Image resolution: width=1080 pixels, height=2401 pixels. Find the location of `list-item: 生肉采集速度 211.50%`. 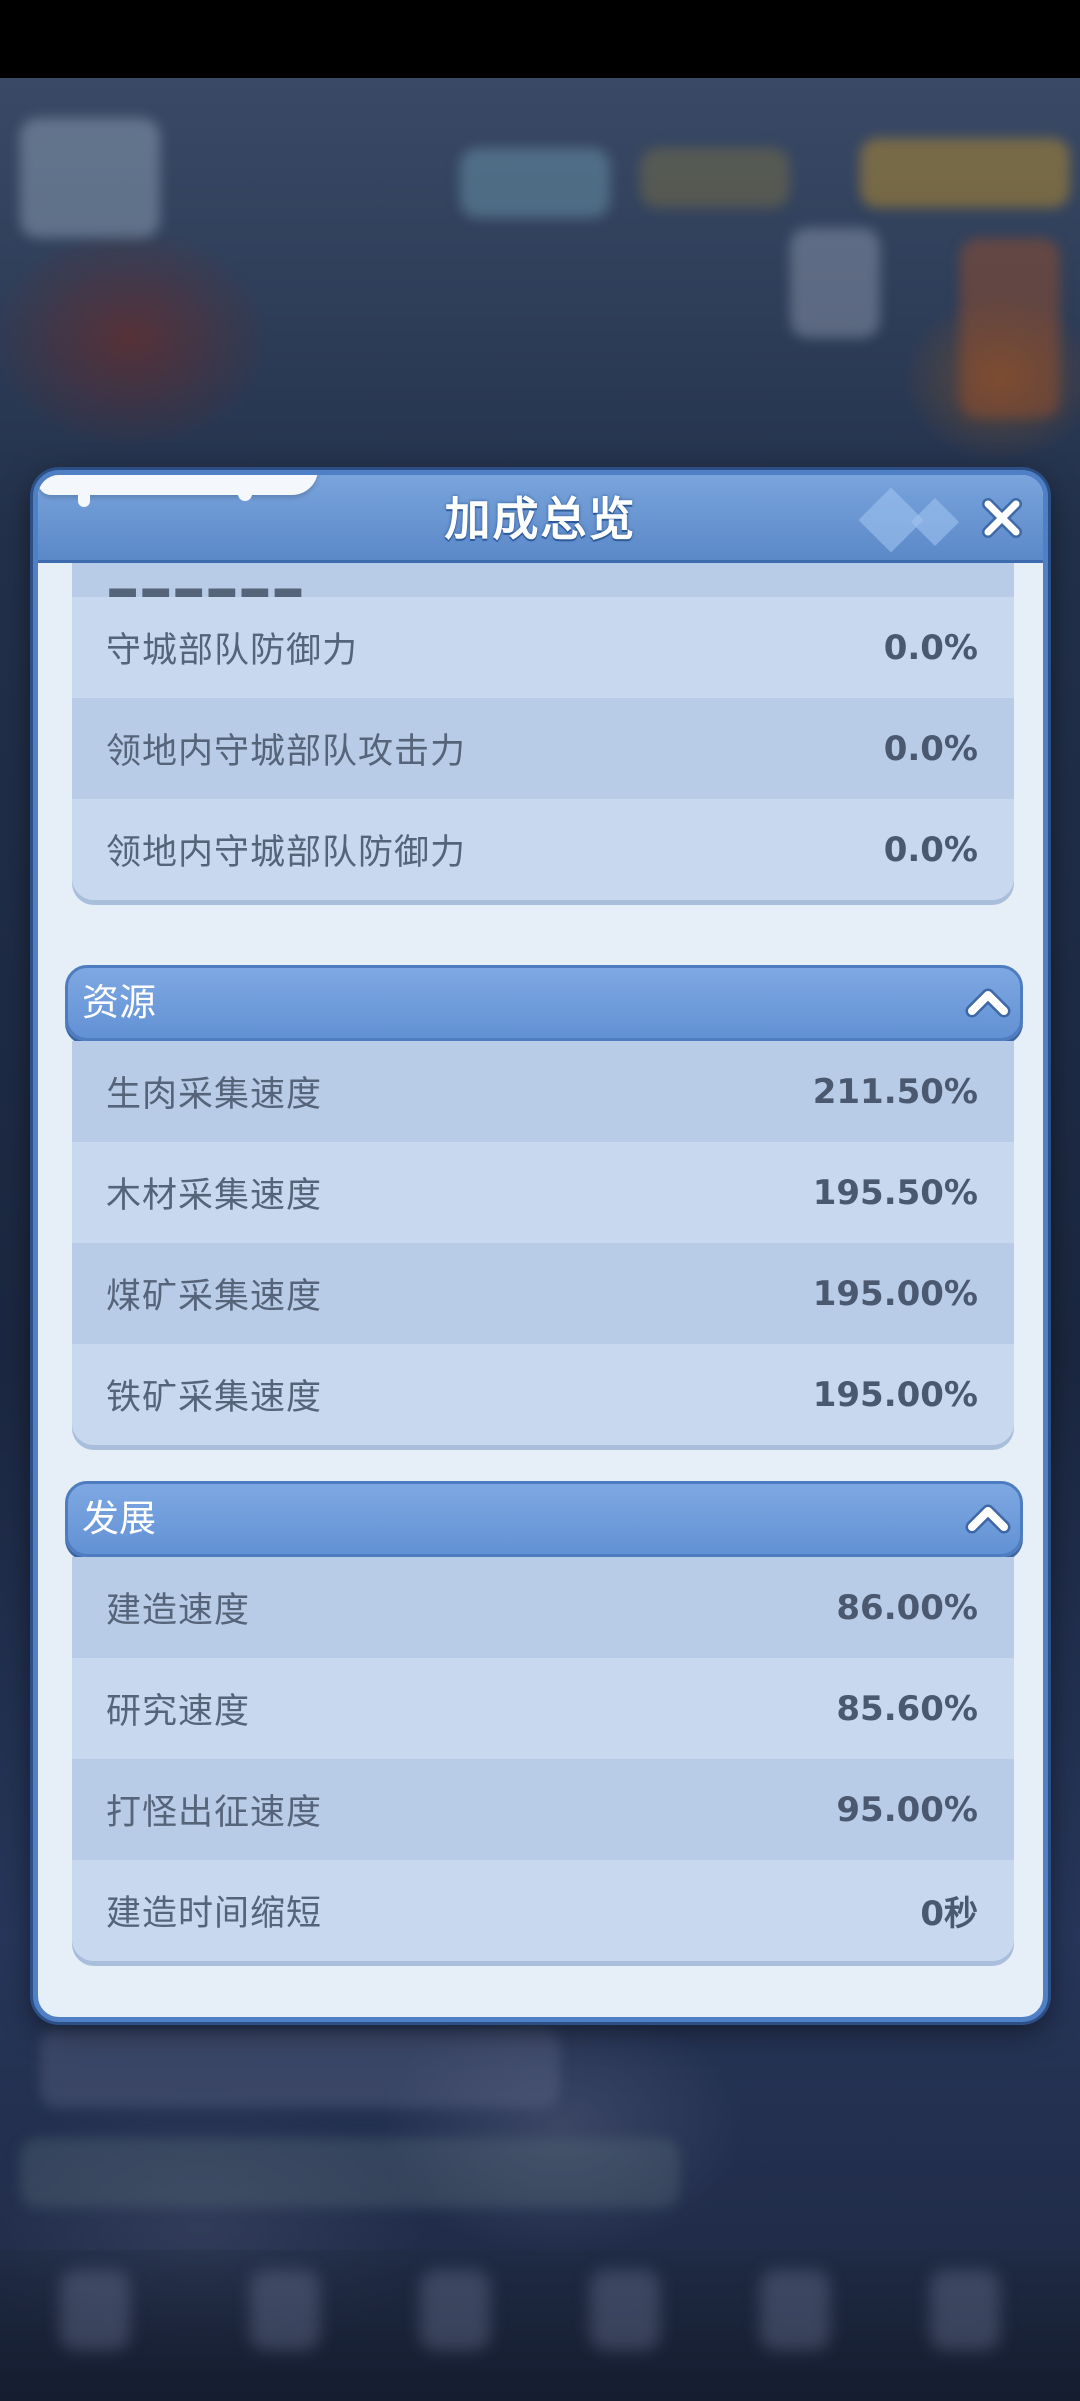

list-item: 生肉采集速度 211.50% is located at coordinates (543, 1091).